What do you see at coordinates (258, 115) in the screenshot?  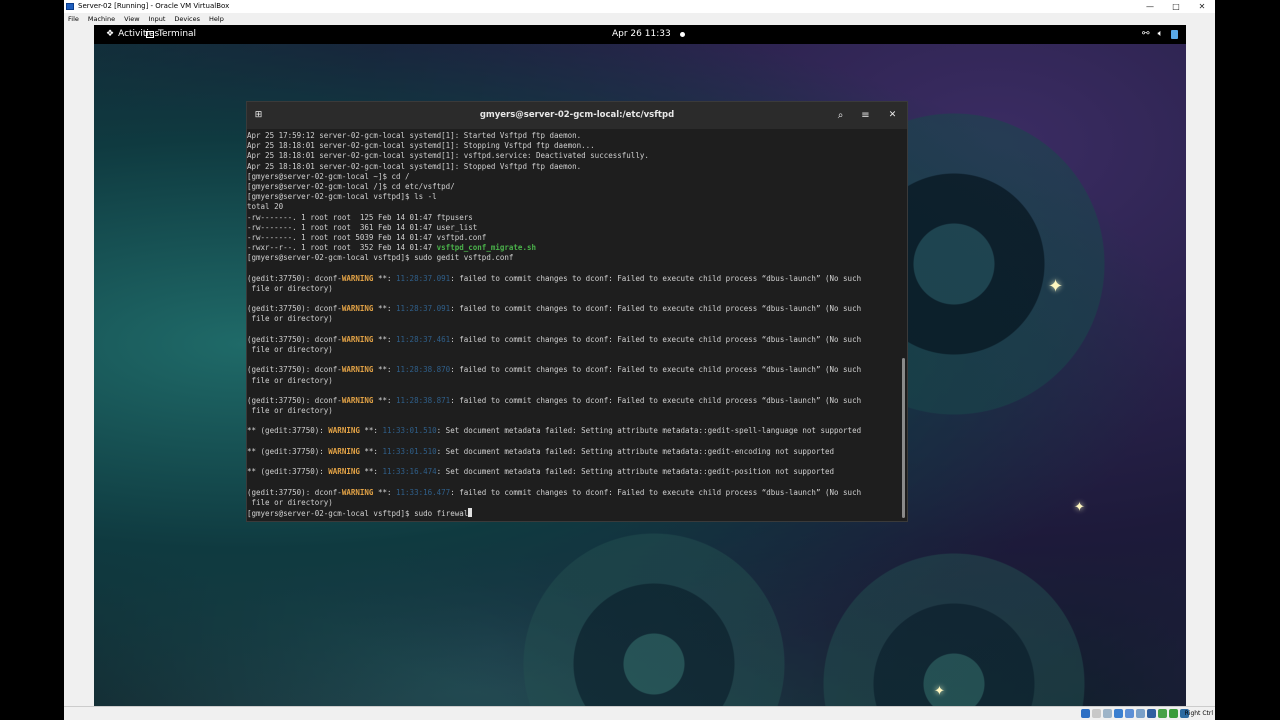 I see `new-tab-icon: ⊞` at bounding box center [258, 115].